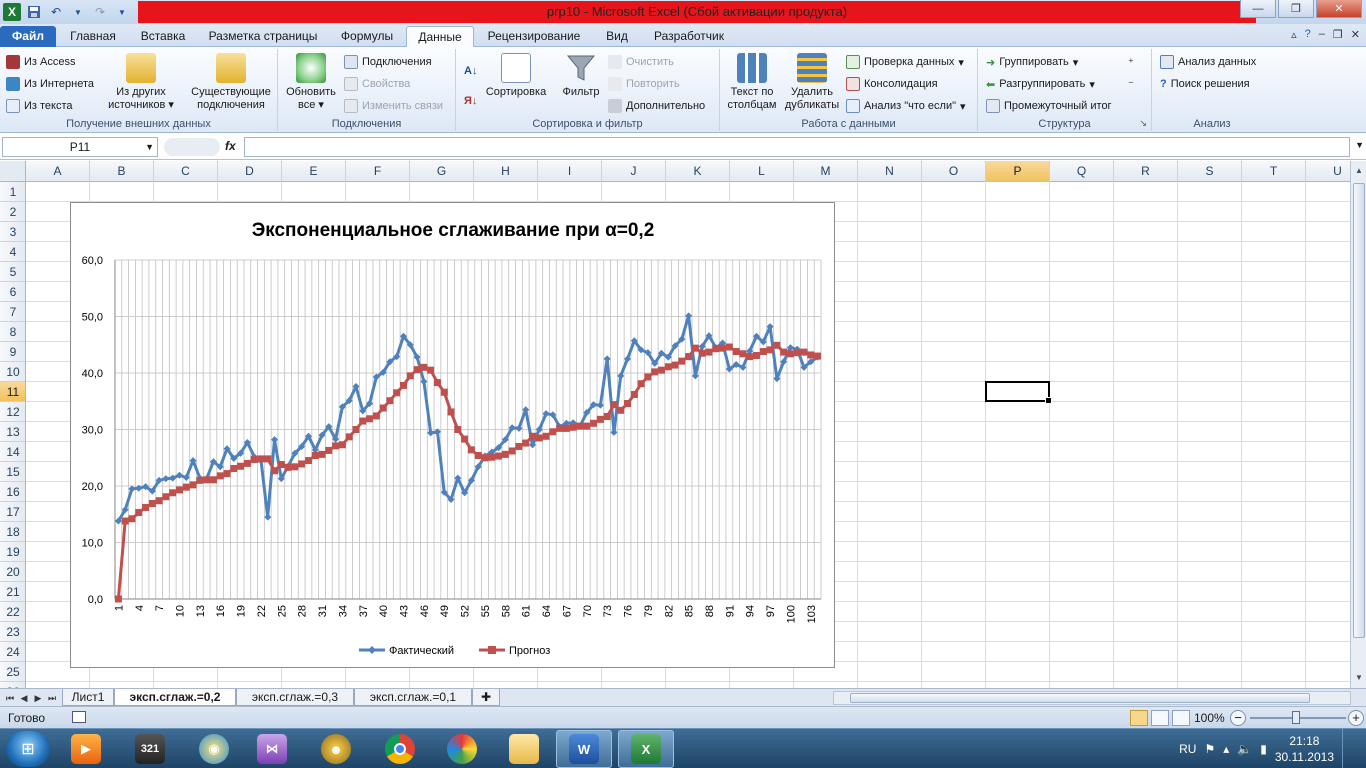  What do you see at coordinates (80, 147) in the screenshot?
I see `name-box: P11 ▼` at bounding box center [80, 147].